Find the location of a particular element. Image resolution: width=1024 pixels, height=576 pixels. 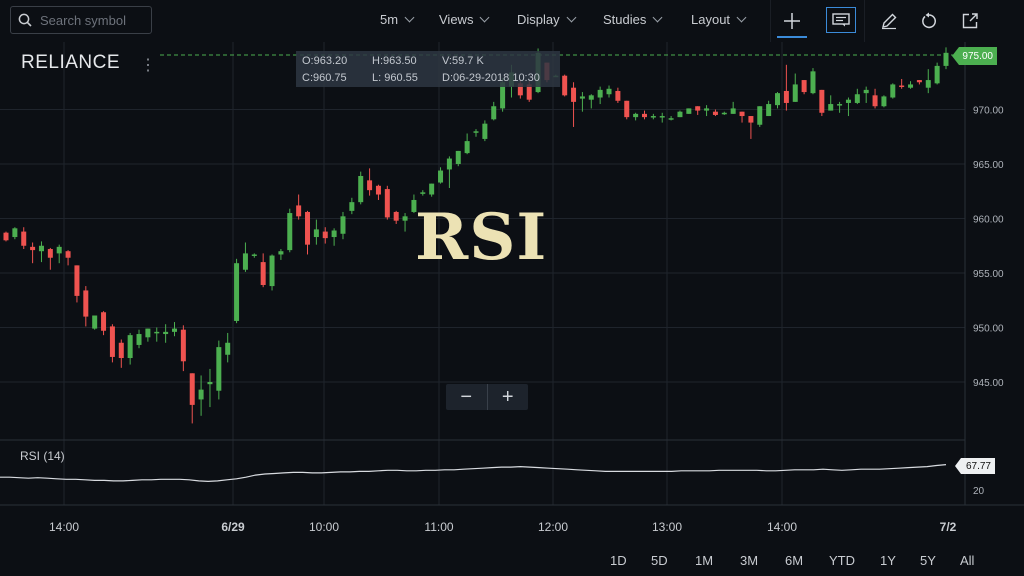

price-tick-label: 950.00 is located at coordinates (988, 329).